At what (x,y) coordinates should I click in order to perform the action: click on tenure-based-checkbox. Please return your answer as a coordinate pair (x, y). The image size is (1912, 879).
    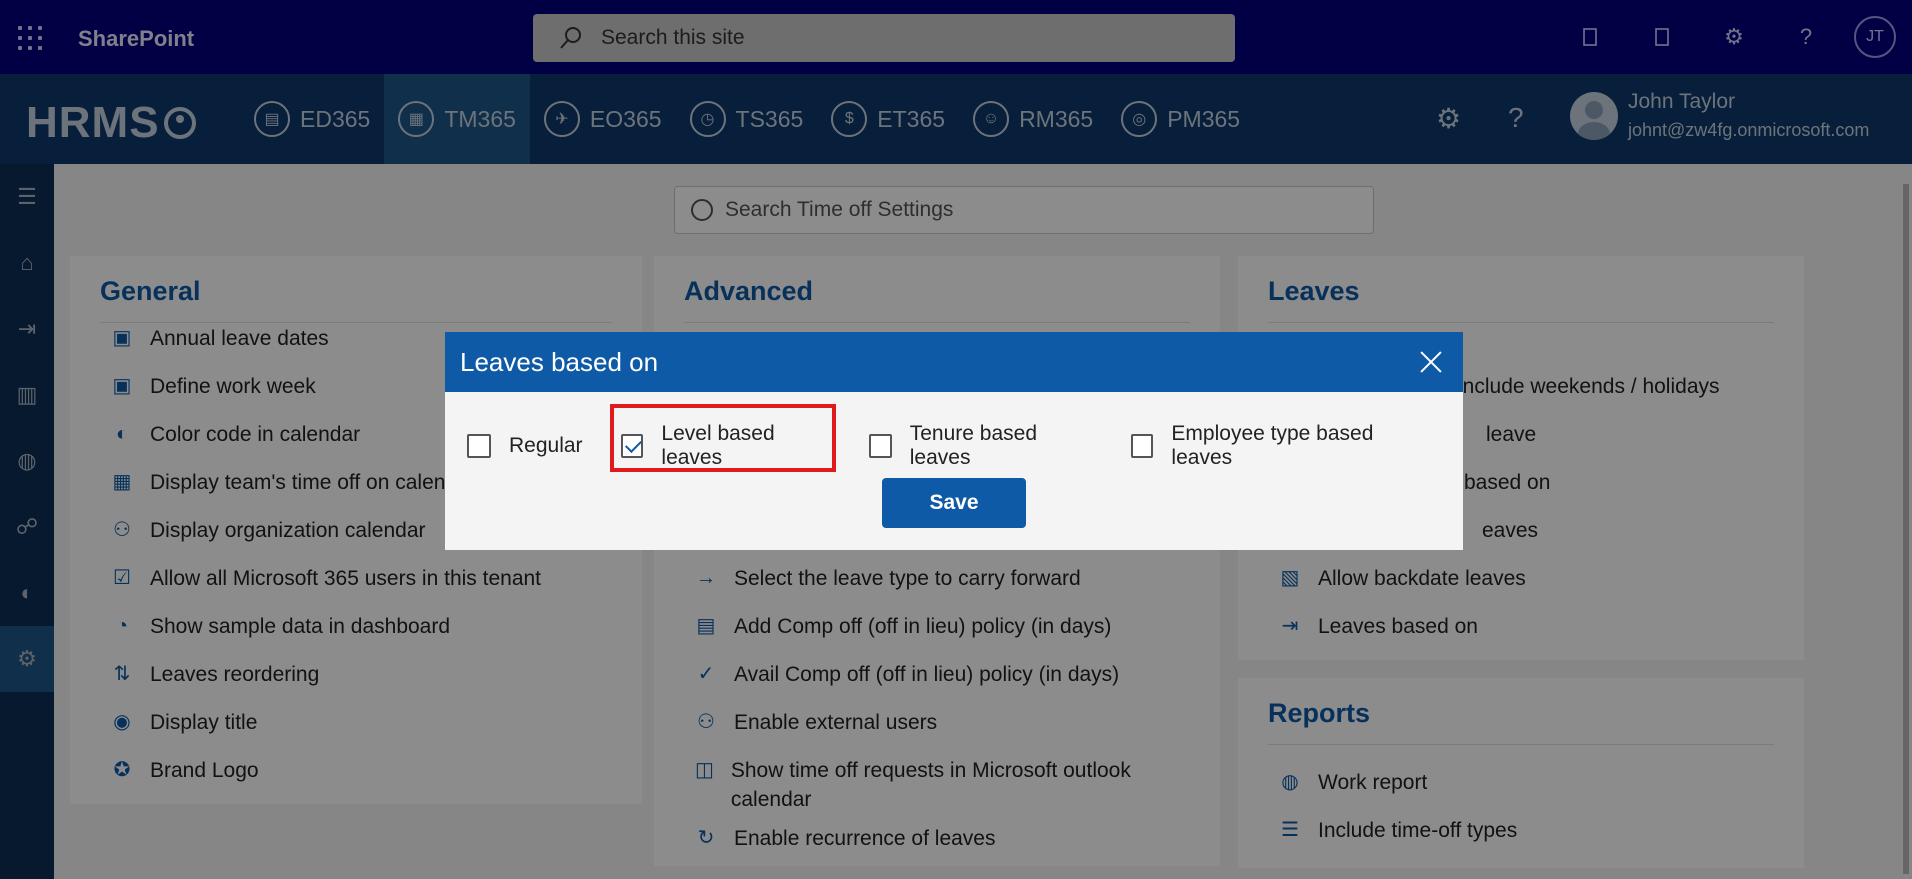
    Looking at the image, I should click on (880, 446).